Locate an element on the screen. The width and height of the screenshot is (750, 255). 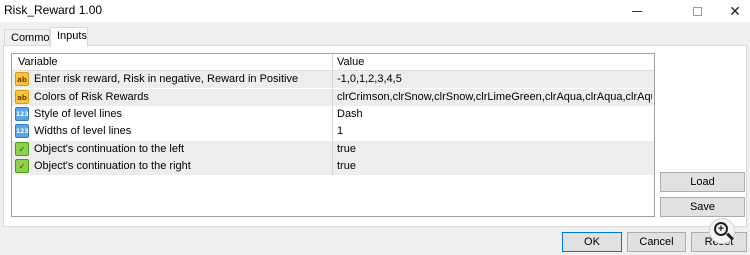
ok-button: OK is located at coordinates (592, 242).